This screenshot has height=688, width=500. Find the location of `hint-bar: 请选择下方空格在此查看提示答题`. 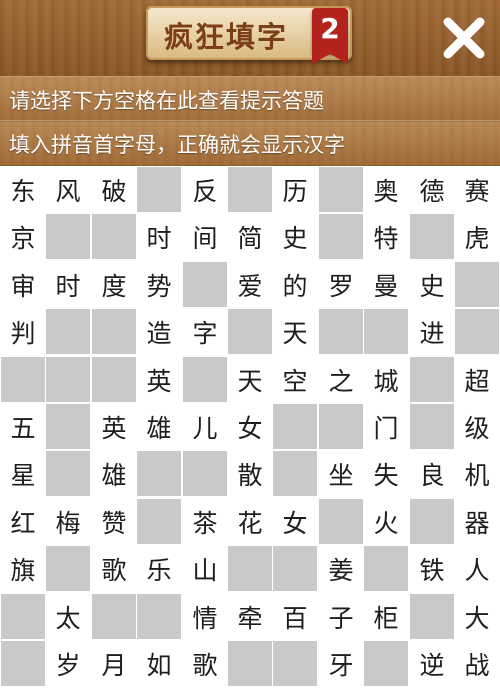

hint-bar: 请选择下方空格在此查看提示答题 is located at coordinates (250, 99).